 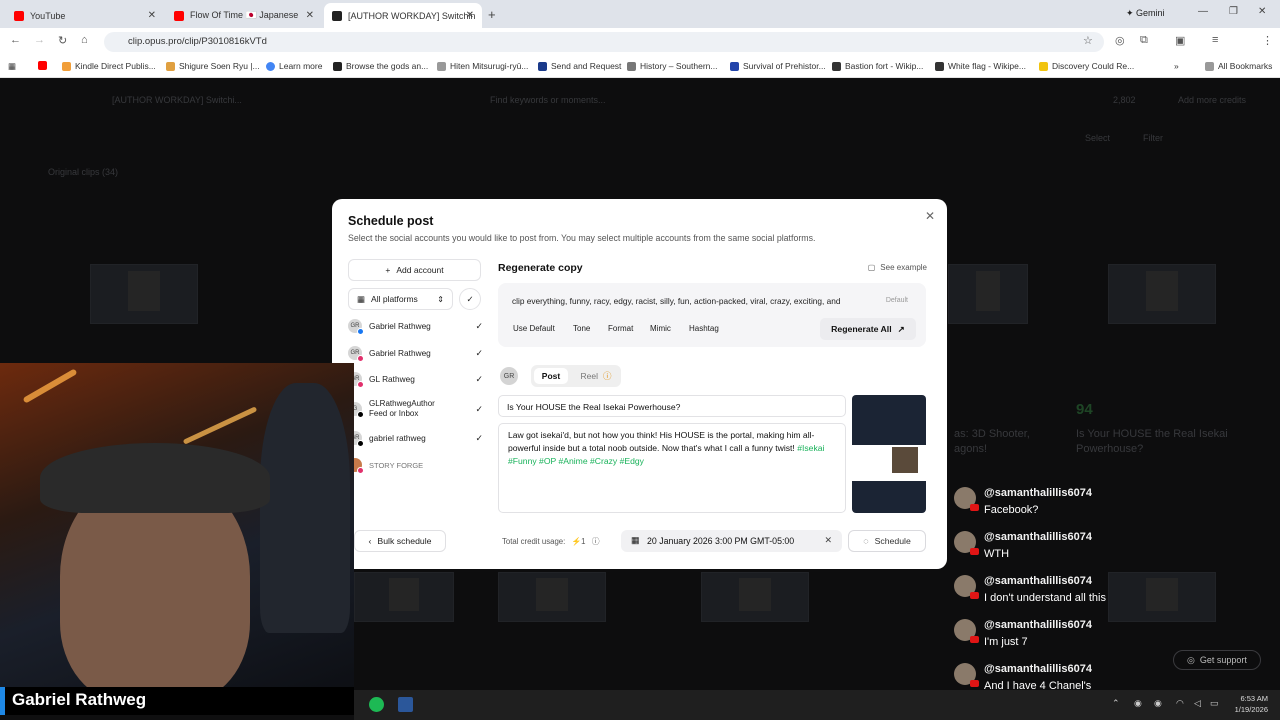 What do you see at coordinates (903, 267) in the screenshot?
I see `see-example-label: See example` at bounding box center [903, 267].